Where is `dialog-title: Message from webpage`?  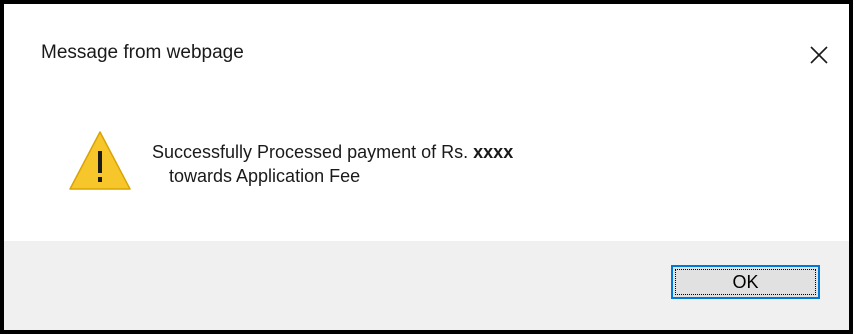 dialog-title: Message from webpage is located at coordinates (142, 52).